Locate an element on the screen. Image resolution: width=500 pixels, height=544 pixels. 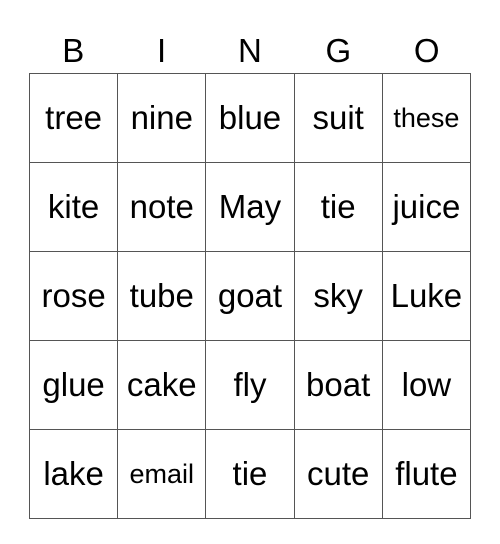
bingo-cell: glue is located at coordinates (73, 385).